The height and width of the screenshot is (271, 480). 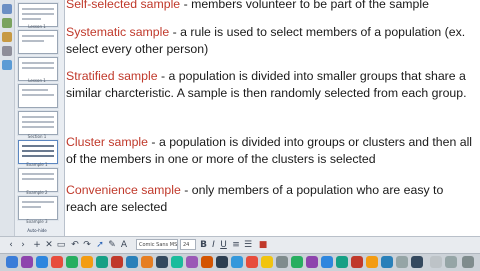 I want to click on finder-icon, so click(x=12, y=262).